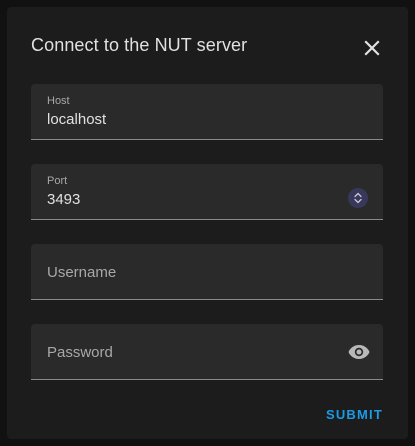 The image size is (415, 446). What do you see at coordinates (207, 352) in the screenshot?
I see `password-field: Password` at bounding box center [207, 352].